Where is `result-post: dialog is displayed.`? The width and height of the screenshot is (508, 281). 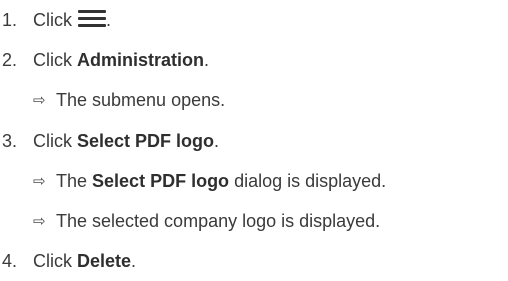 result-post: dialog is displayed. is located at coordinates (308, 181).